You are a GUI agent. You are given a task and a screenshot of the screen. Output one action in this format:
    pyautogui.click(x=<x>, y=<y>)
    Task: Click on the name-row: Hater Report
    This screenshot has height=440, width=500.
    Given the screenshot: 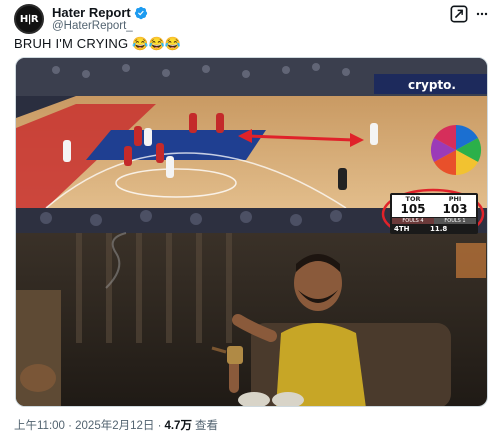 What is the action you would take?
    pyautogui.click(x=100, y=12)
    